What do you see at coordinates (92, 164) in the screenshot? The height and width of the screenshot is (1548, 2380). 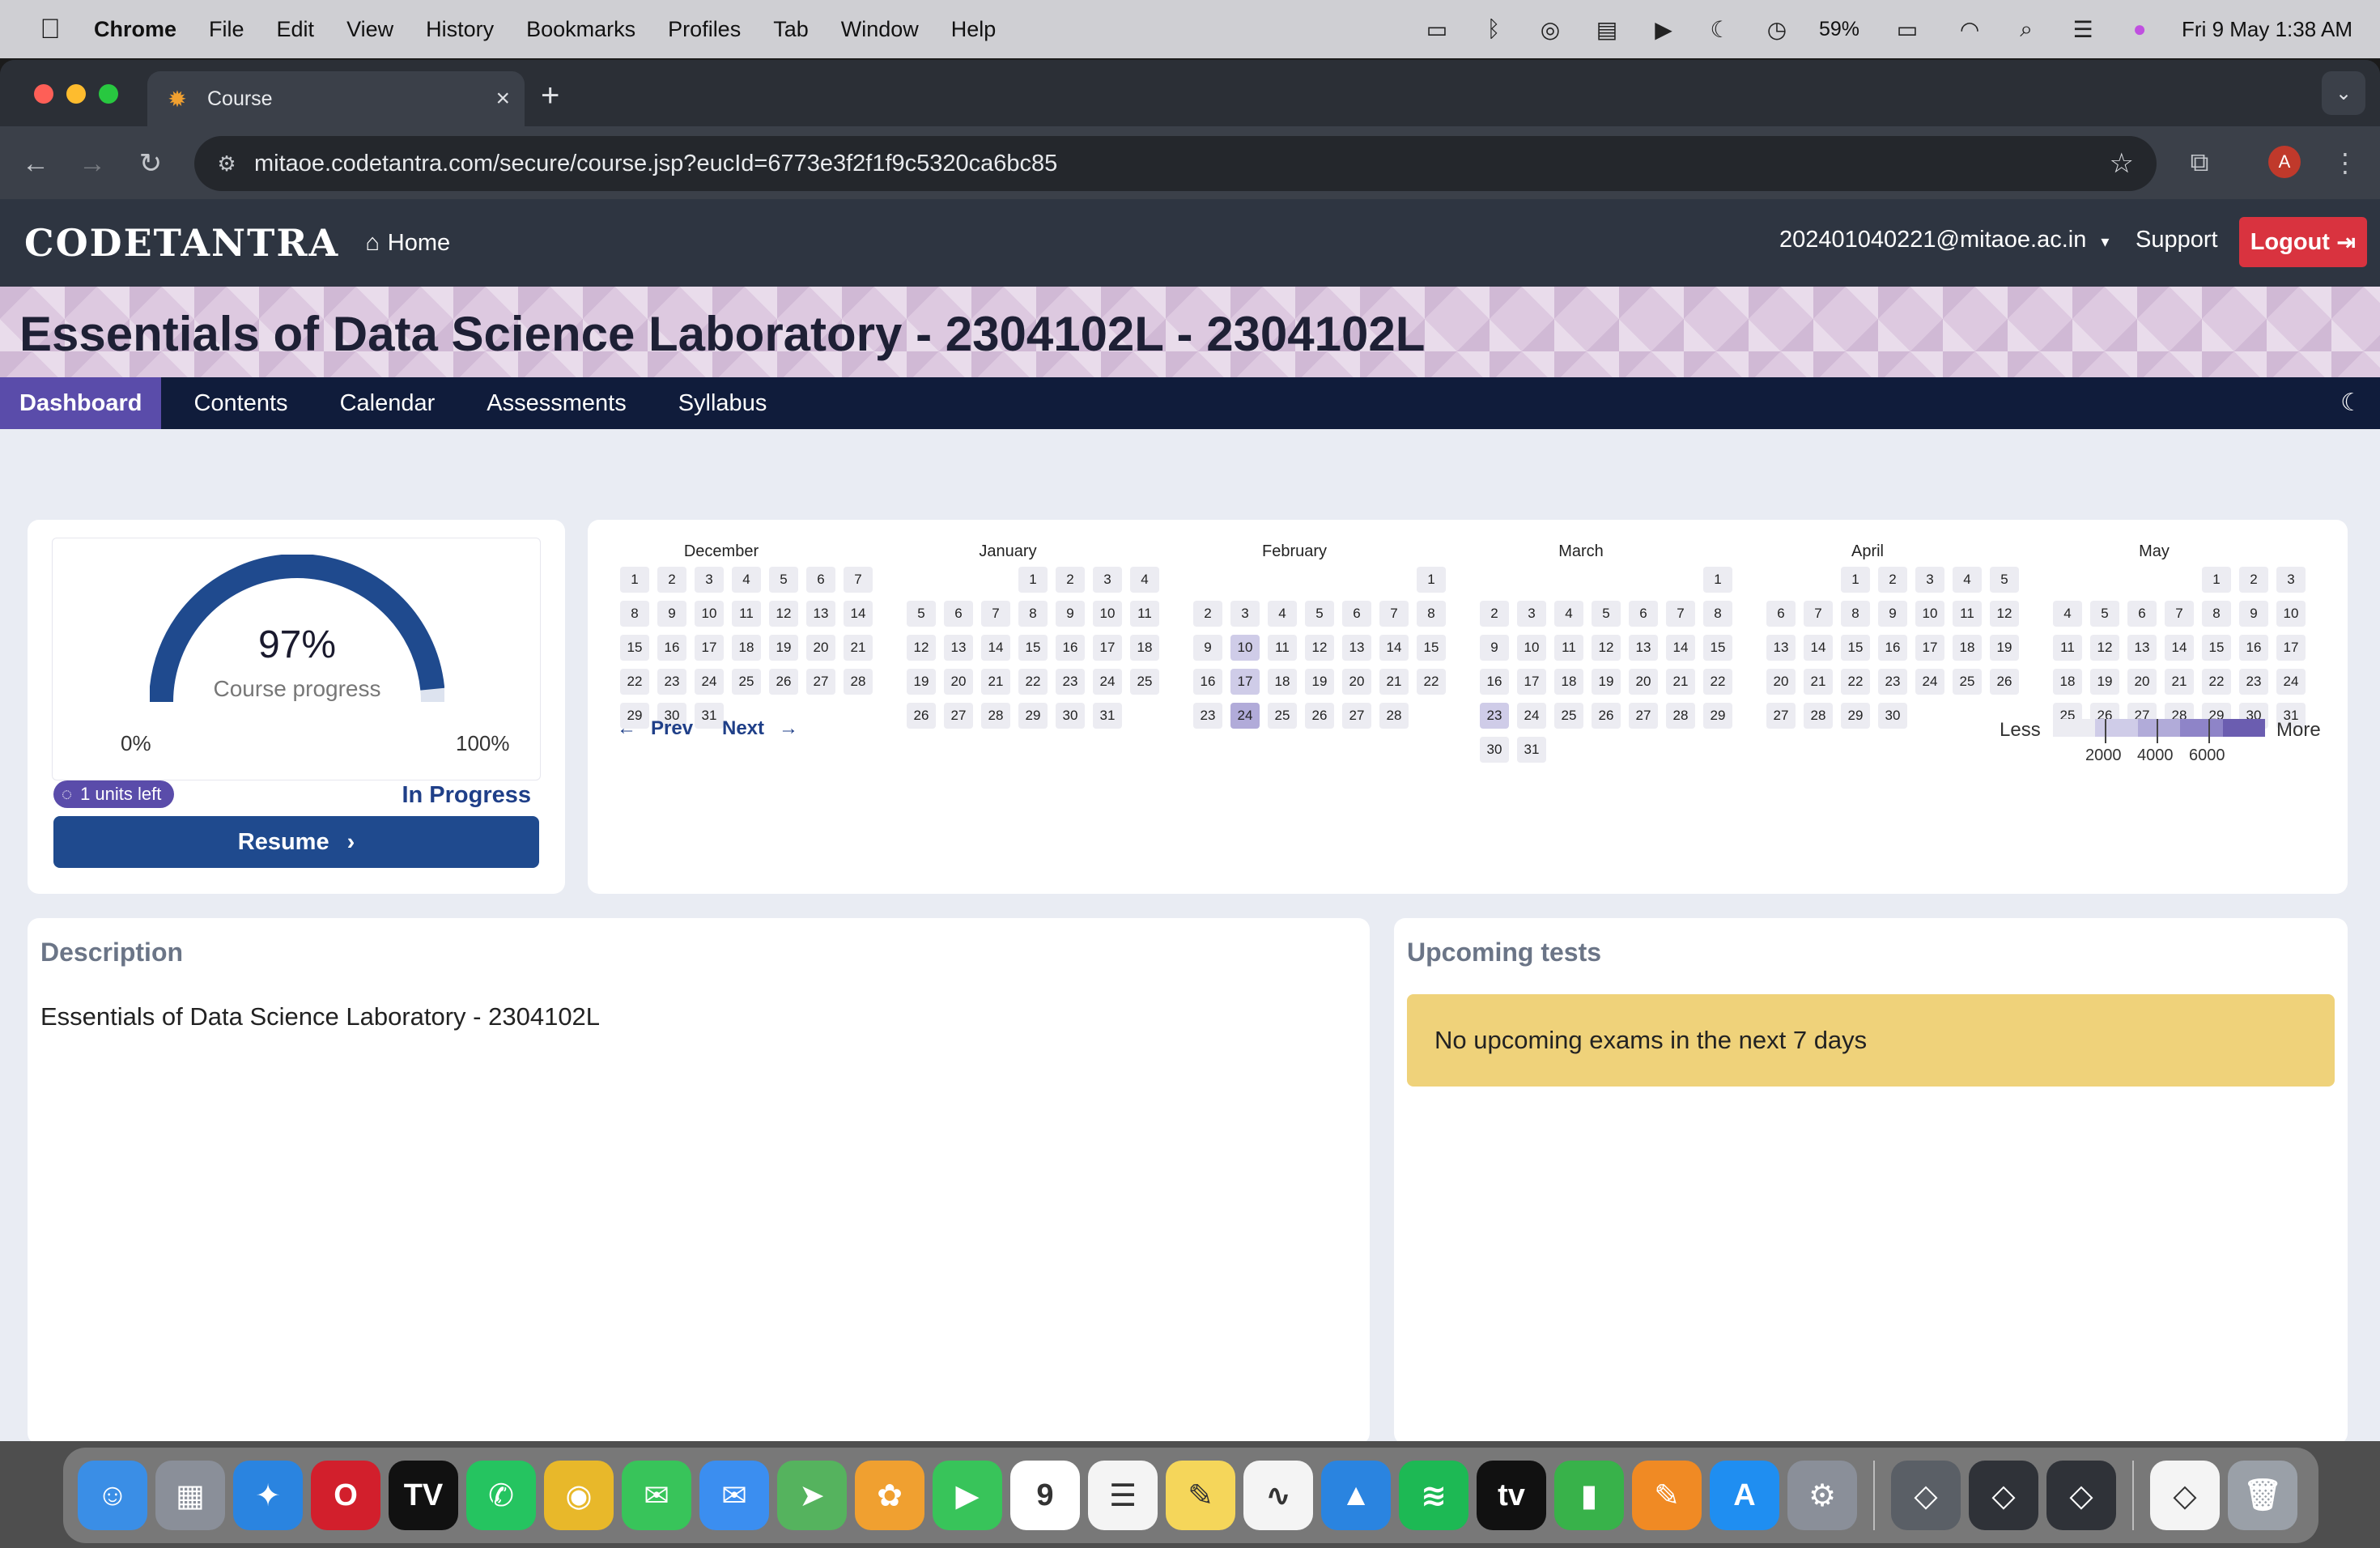 I see `forward-arrow-icon: →` at bounding box center [92, 164].